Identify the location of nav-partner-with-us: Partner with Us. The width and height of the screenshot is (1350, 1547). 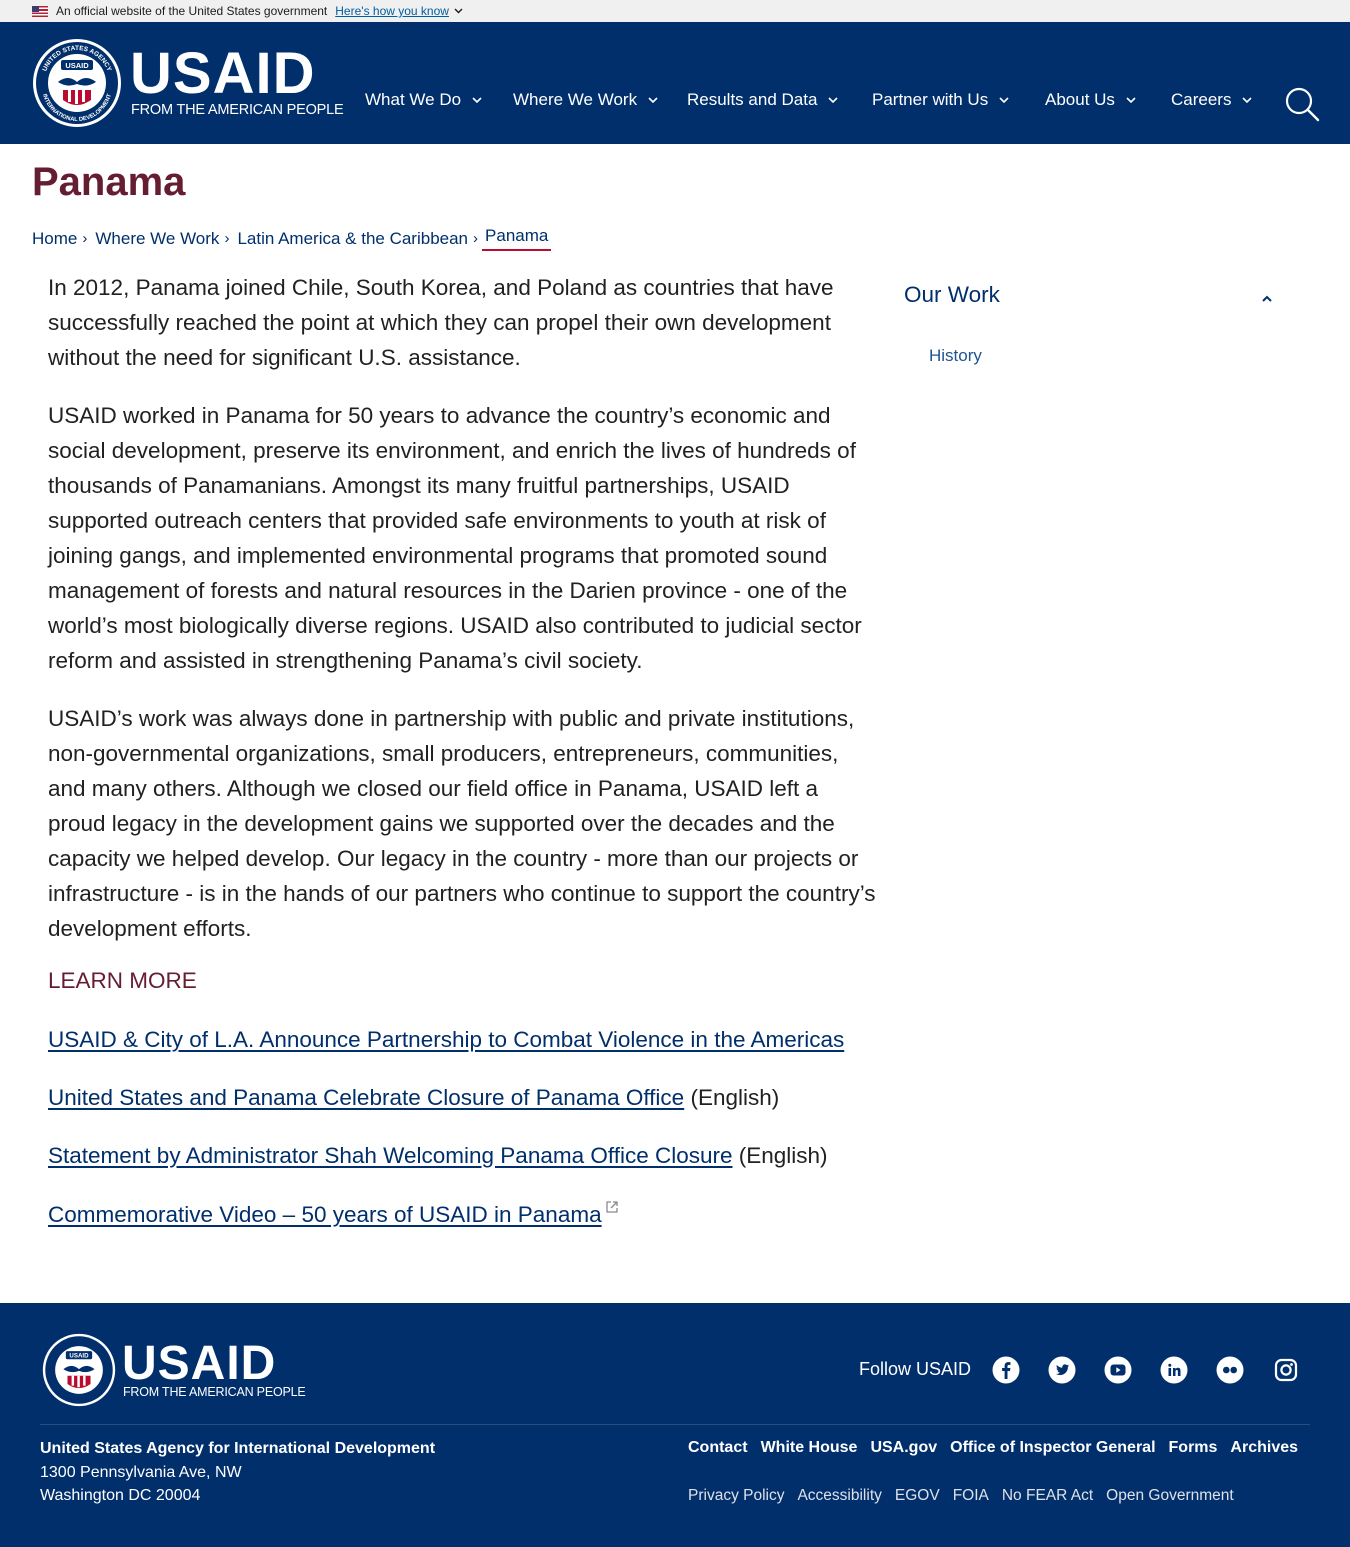
(958, 100).